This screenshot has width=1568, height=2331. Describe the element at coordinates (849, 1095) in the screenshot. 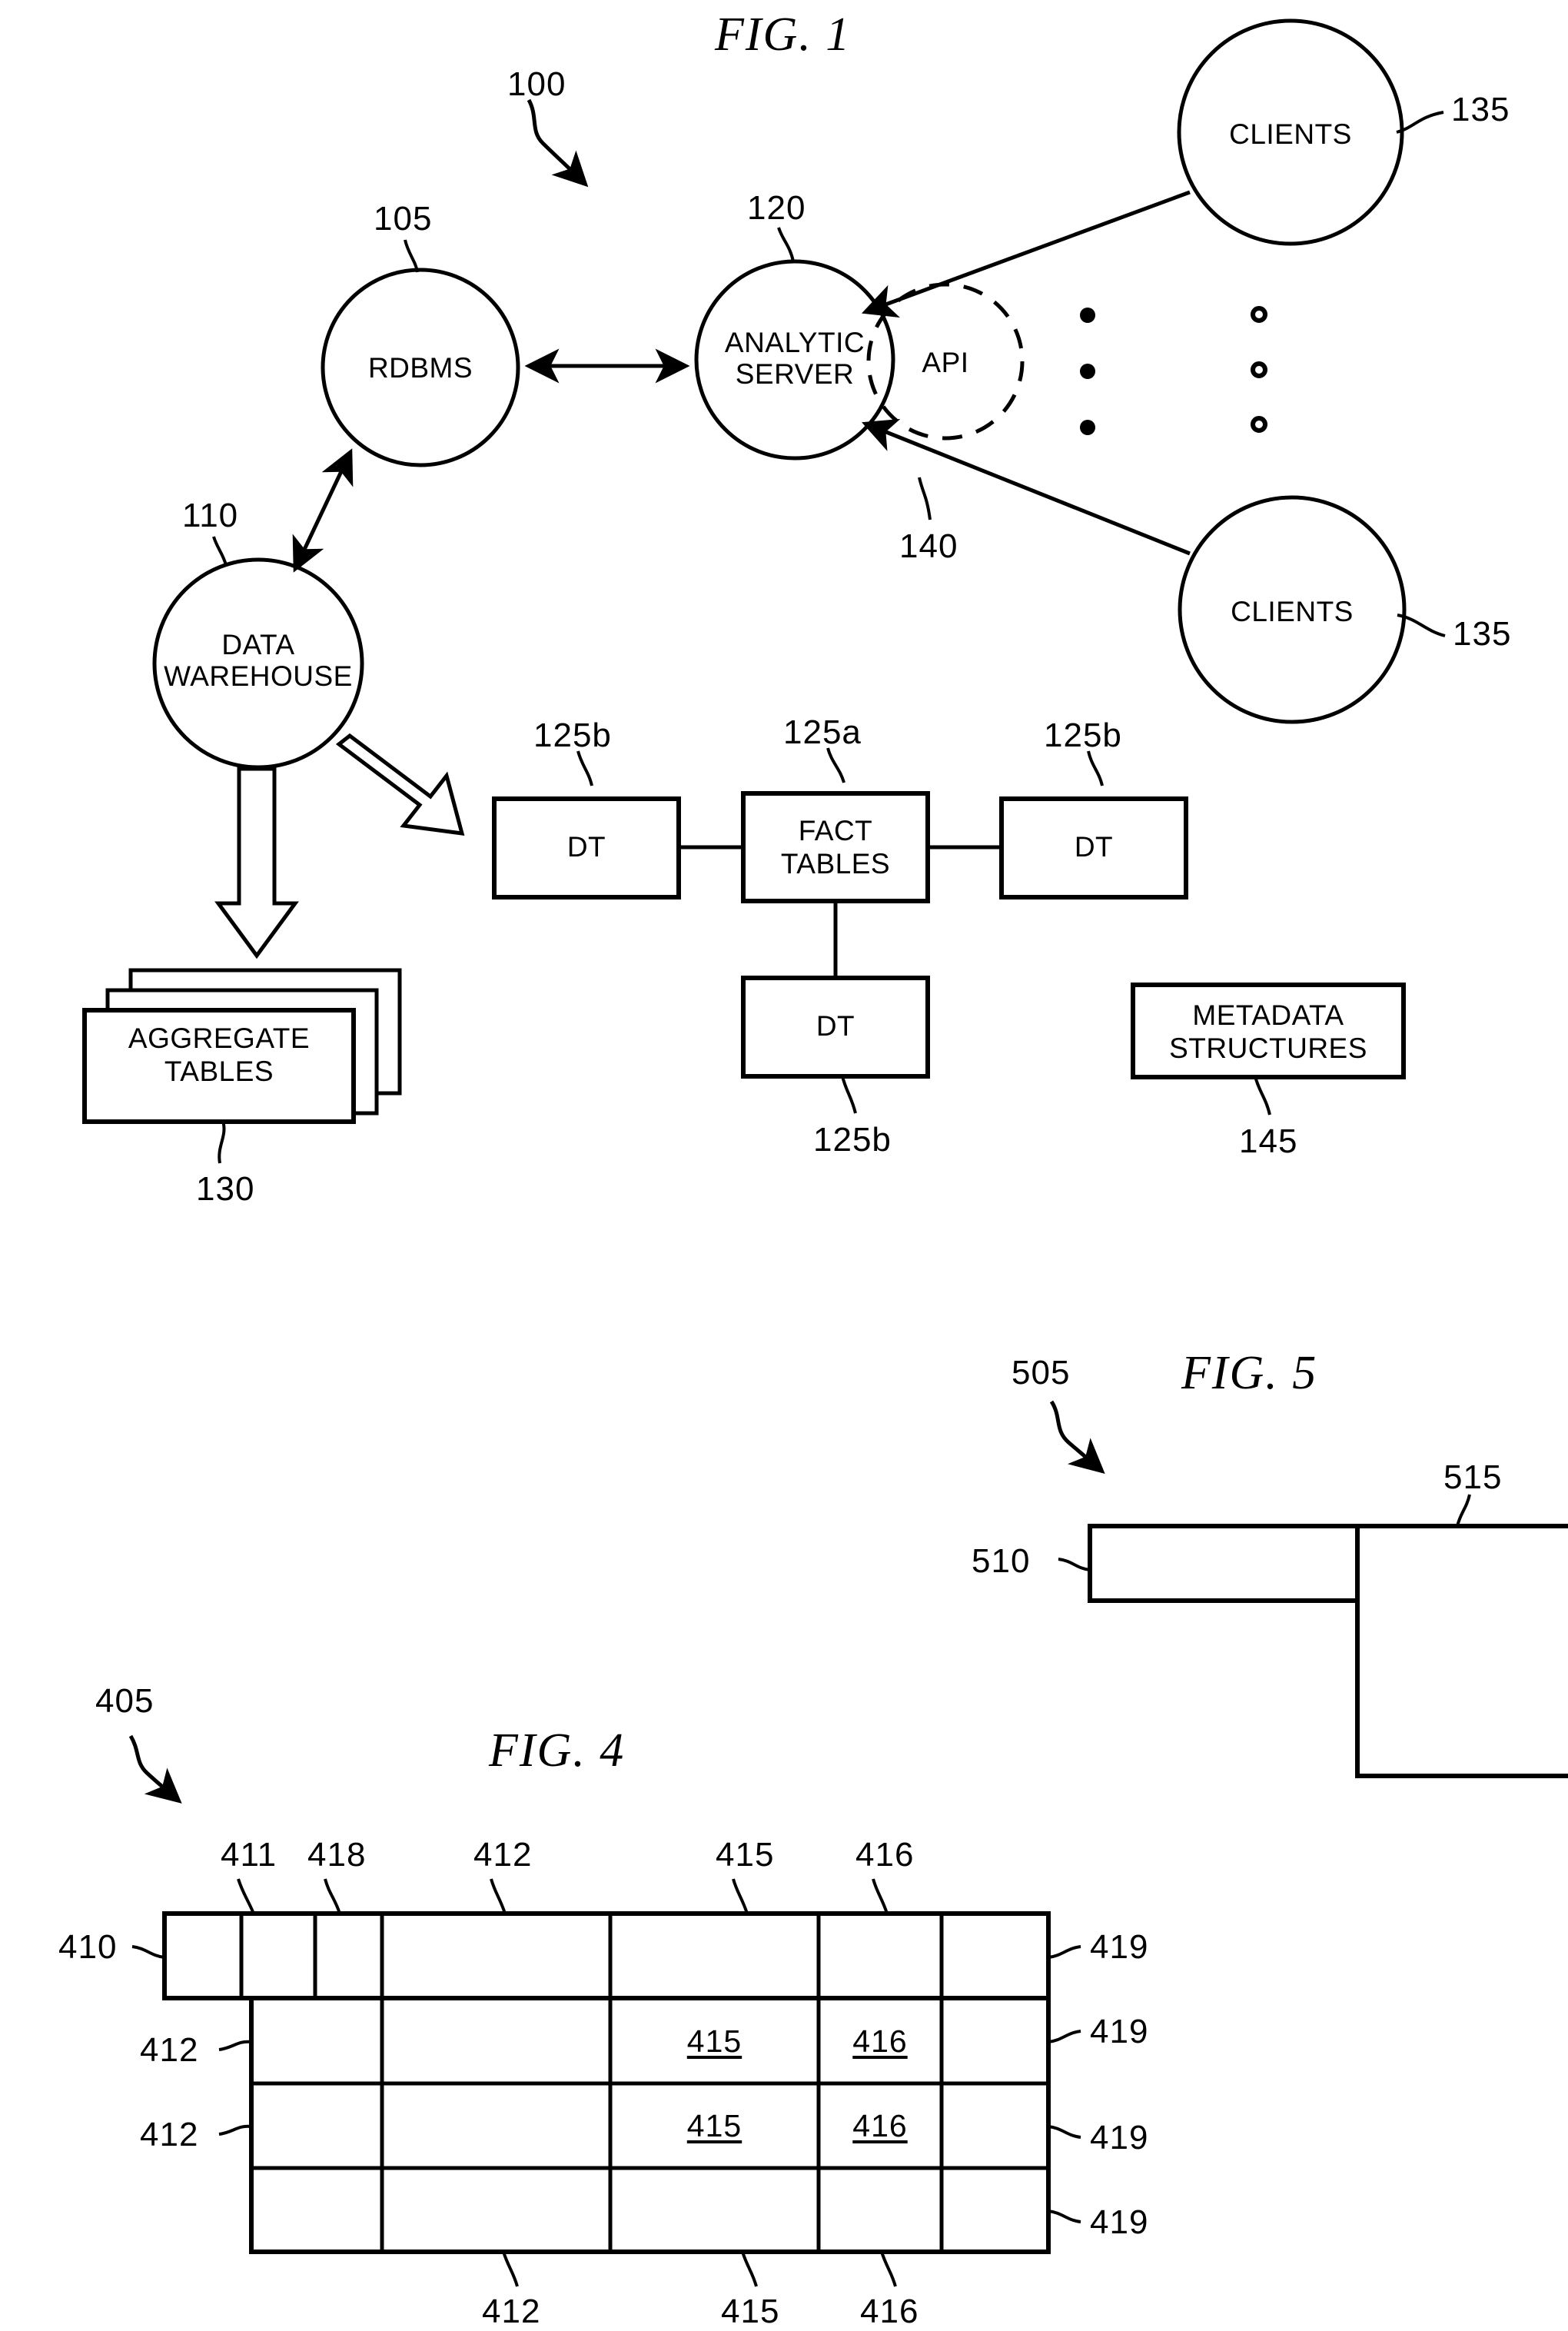

I see `leader-125b-bottom` at that location.